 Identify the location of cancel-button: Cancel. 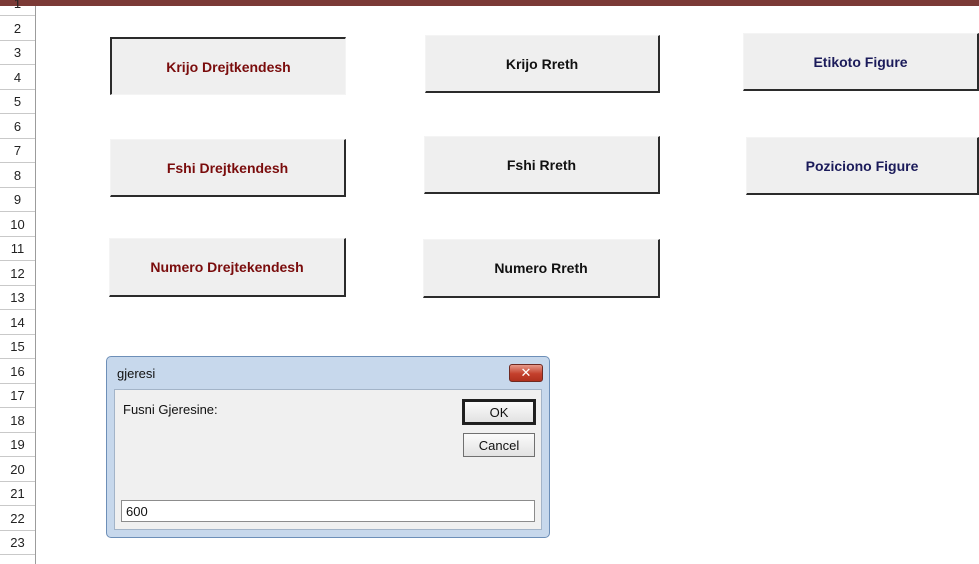
(499, 445).